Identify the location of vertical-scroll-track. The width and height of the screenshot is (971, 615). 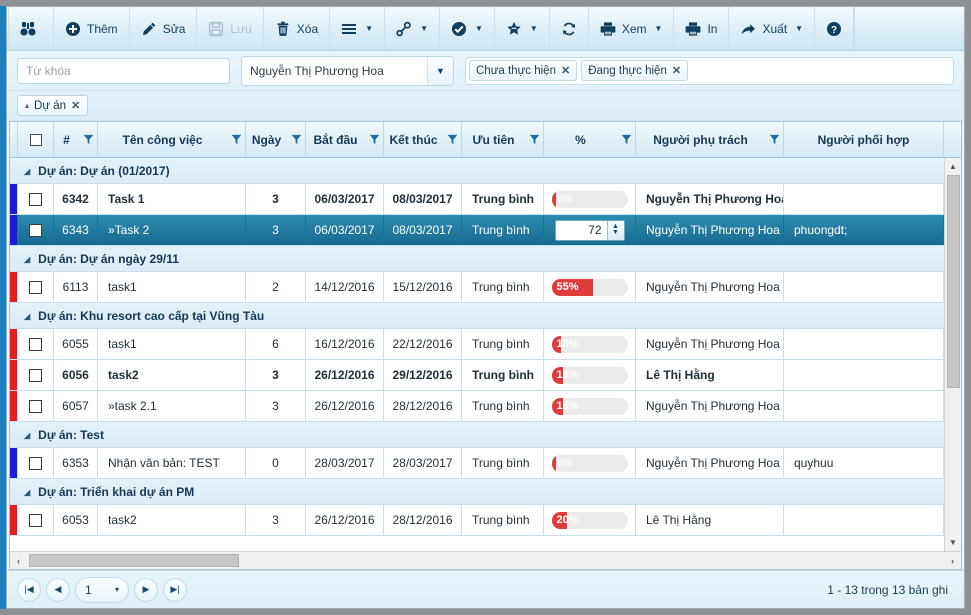
(953, 354).